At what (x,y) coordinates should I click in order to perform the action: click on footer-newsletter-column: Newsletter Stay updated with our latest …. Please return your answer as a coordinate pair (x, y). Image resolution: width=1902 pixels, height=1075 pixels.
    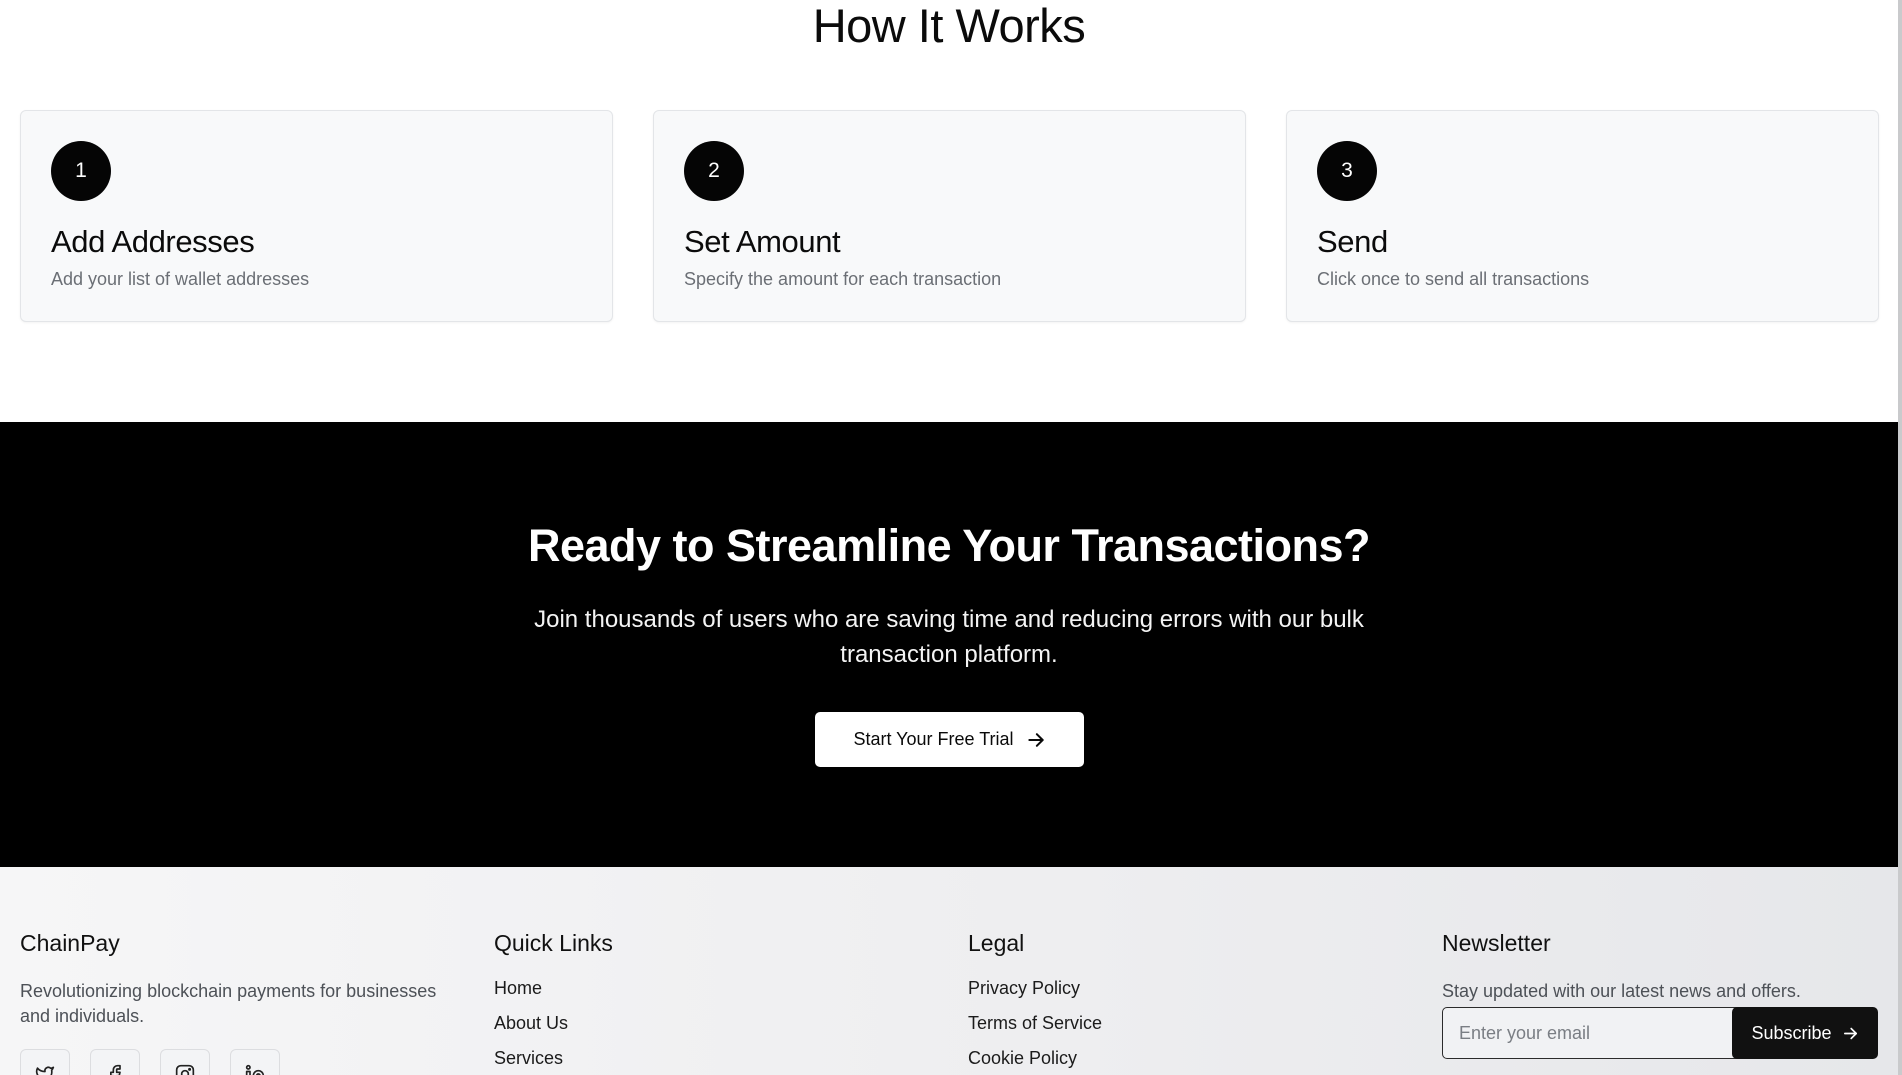
    Looking at the image, I should click on (1660, 994).